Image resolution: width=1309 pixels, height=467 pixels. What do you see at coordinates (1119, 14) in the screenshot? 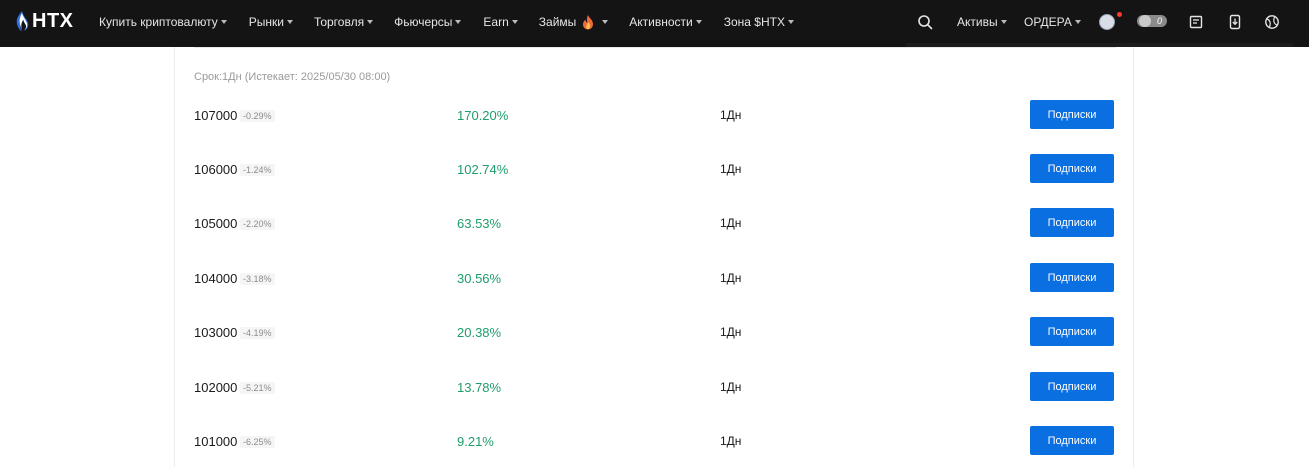
I see `notification-dot` at bounding box center [1119, 14].